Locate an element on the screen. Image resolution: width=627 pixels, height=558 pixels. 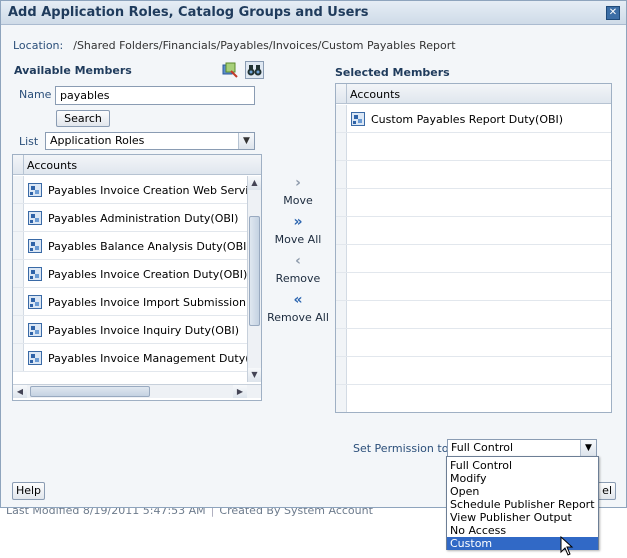
move-all-button: » Move All is located at coordinates (298, 230).